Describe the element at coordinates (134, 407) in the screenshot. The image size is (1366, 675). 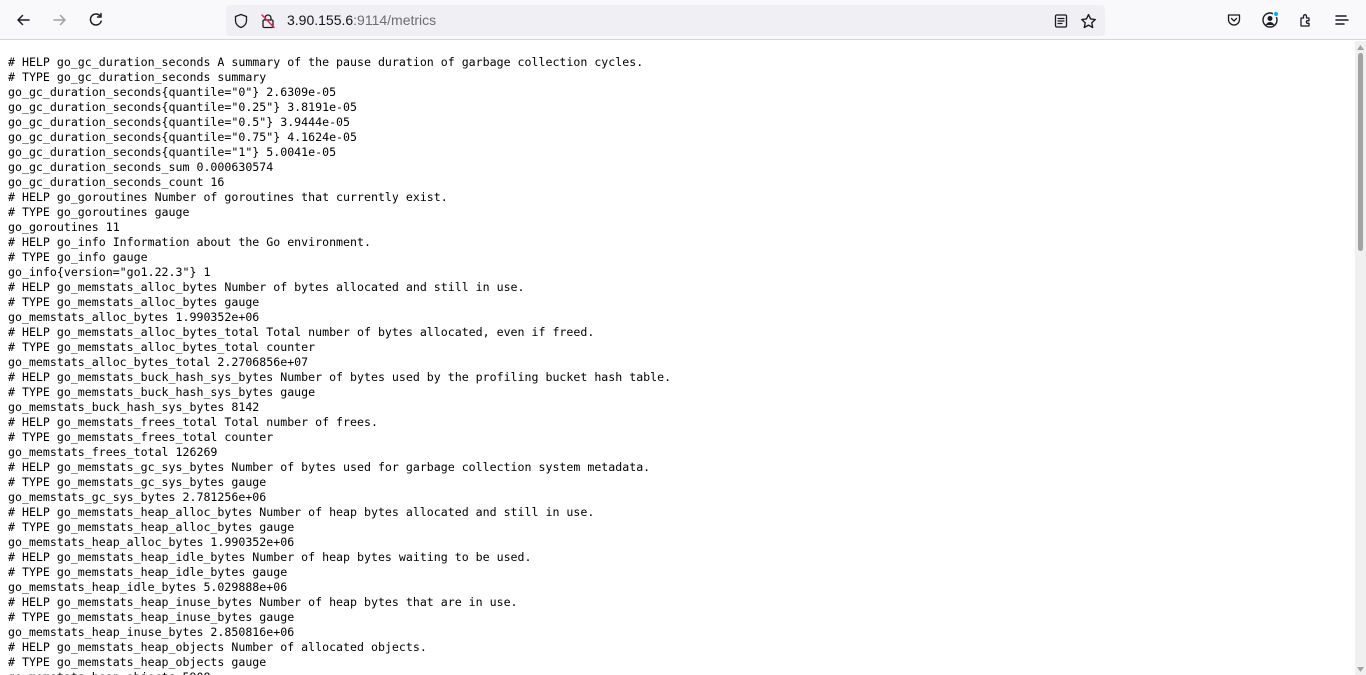
I see `metric-line: go_memstats_buck_hash_sys_bytes 8142` at that location.